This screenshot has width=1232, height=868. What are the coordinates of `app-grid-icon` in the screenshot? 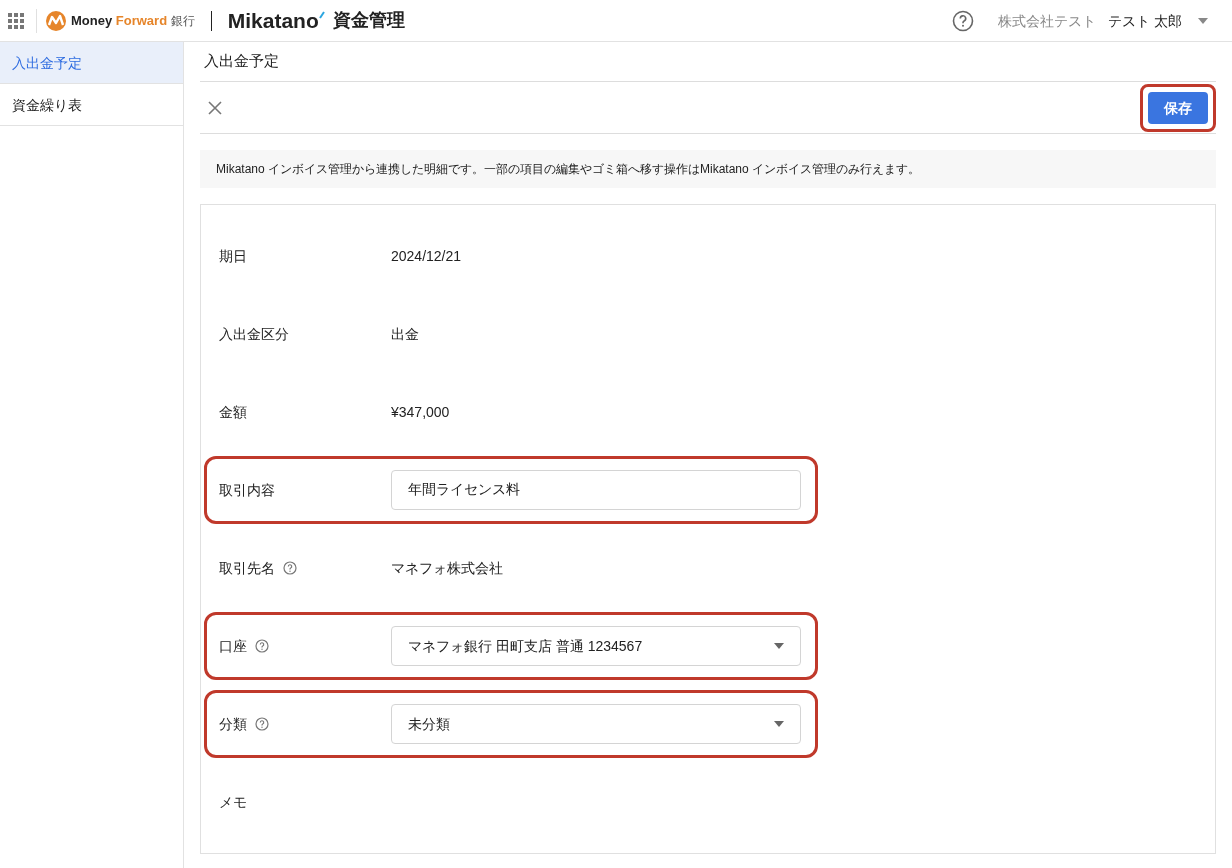 It's located at (16, 20).